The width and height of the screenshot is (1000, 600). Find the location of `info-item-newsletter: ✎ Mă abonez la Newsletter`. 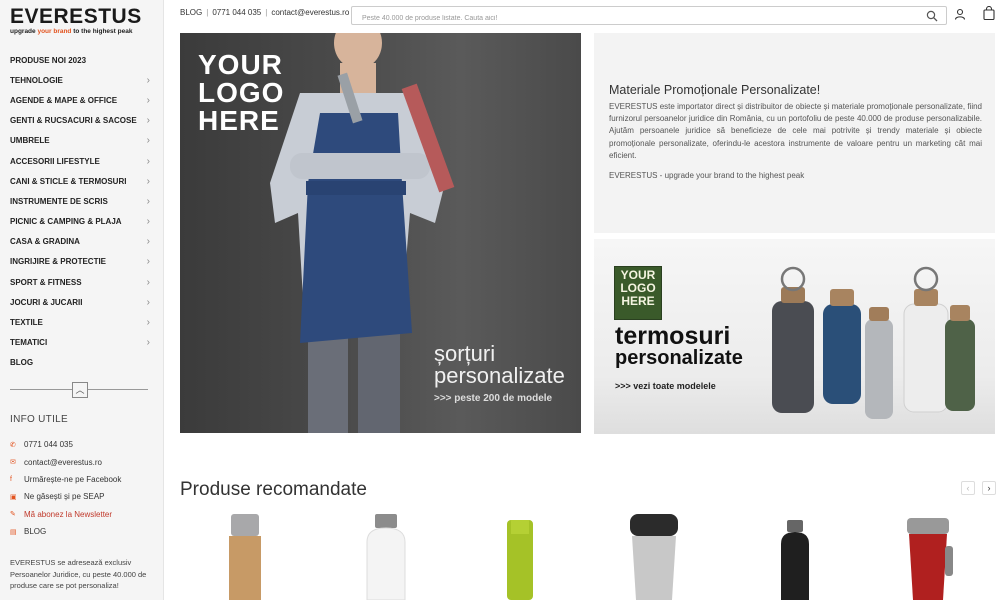

info-item-newsletter: ✎ Mă abonez la Newsletter is located at coordinates (85, 514).